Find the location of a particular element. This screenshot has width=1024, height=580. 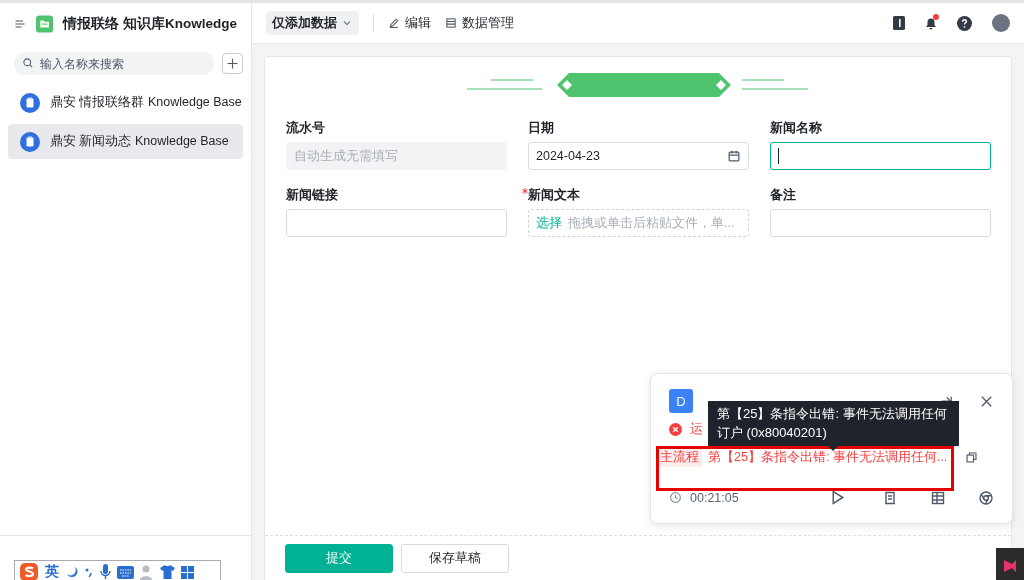

bowtie-icon is located at coordinates (1010, 565).